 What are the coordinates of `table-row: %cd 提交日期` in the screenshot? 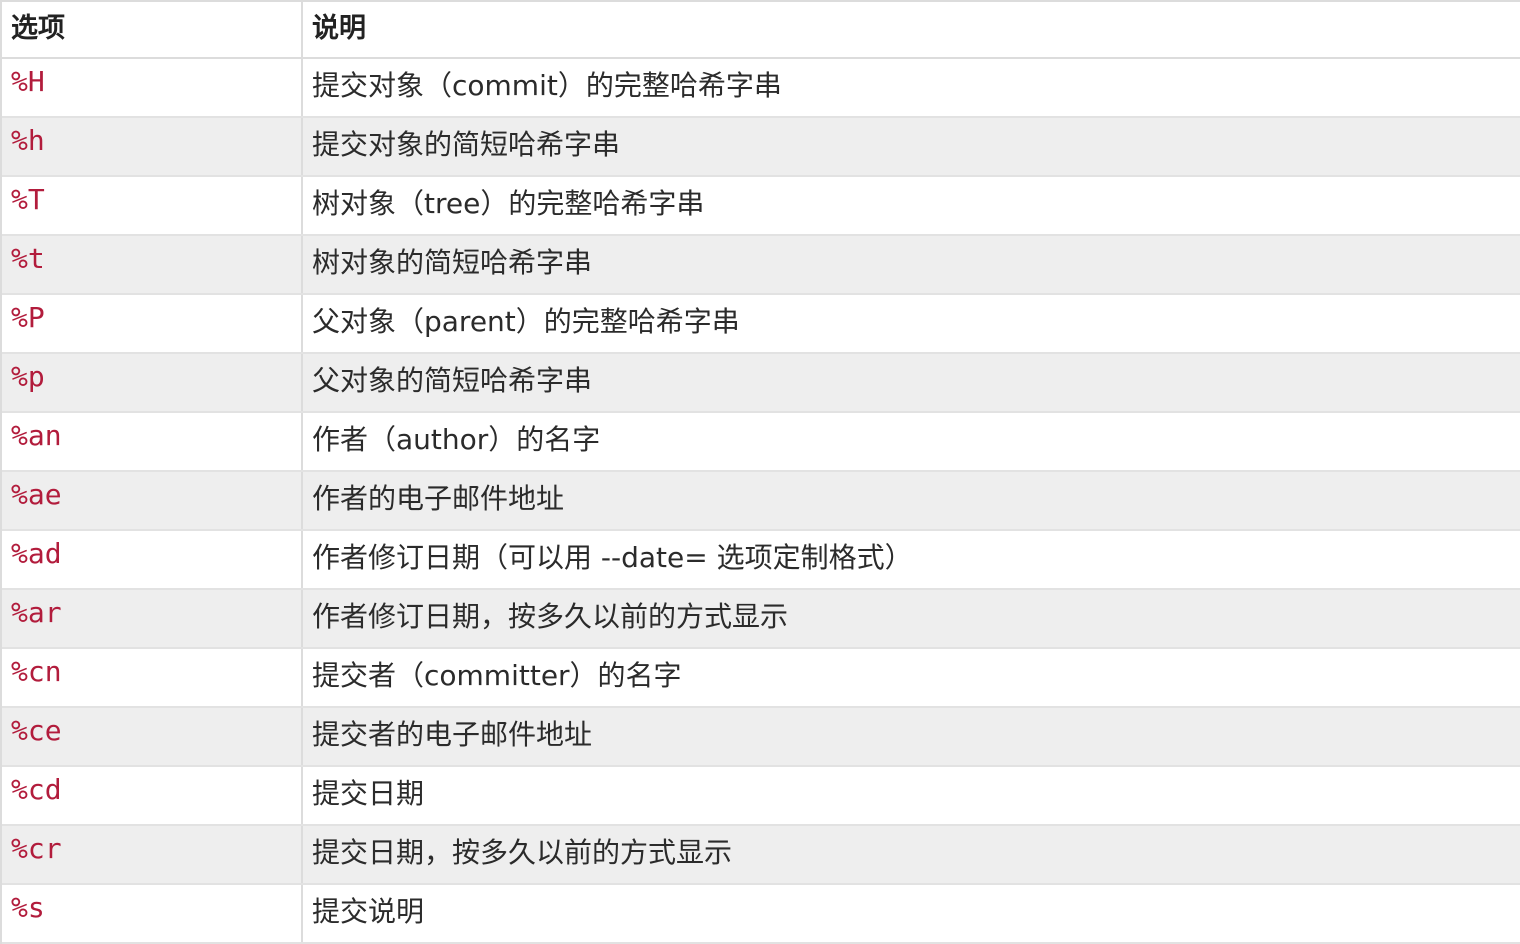 It's located at (761, 796).